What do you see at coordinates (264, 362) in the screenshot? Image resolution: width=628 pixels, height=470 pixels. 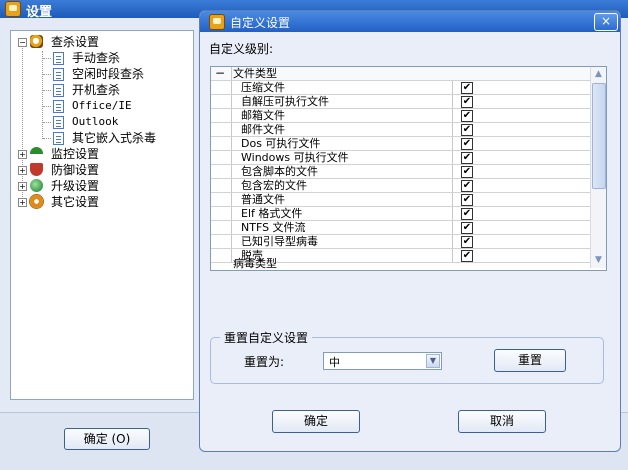 I see `reset-to-label: 重置为:` at bounding box center [264, 362].